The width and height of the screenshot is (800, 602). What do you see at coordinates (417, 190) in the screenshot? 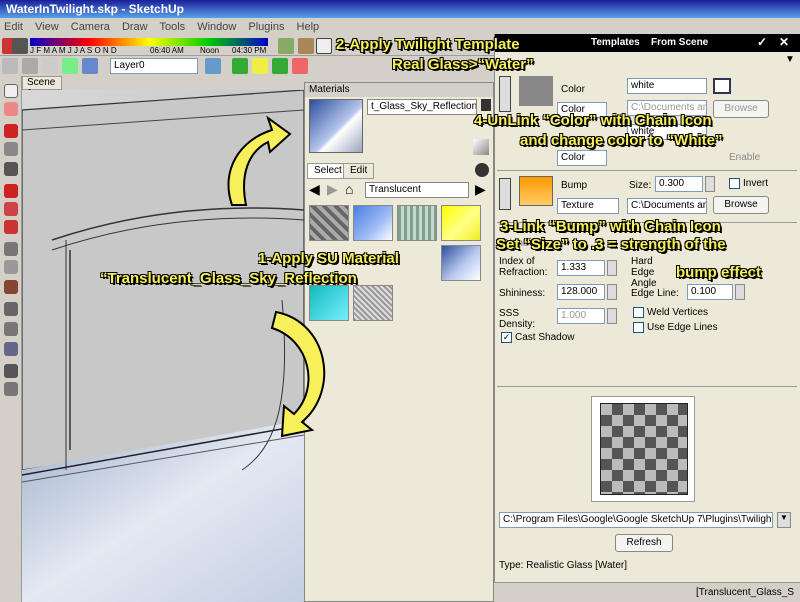
I see `category-select: Translucent` at bounding box center [417, 190].